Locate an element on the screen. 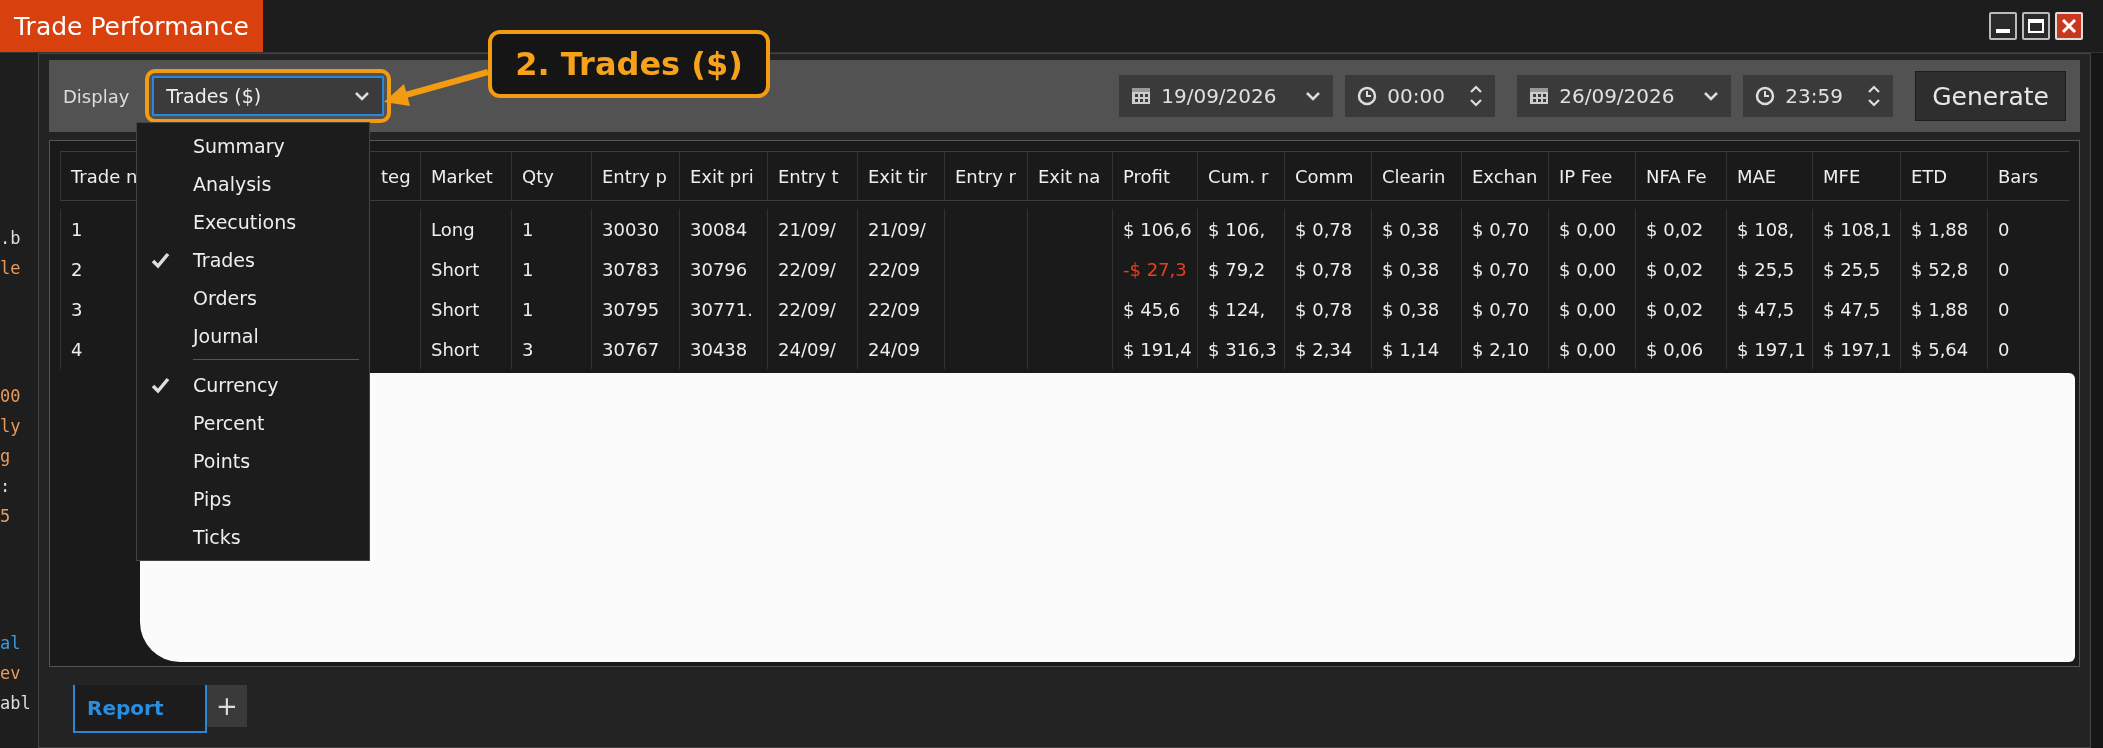 The image size is (2103, 748). code-fragment: abl is located at coordinates (16, 703).